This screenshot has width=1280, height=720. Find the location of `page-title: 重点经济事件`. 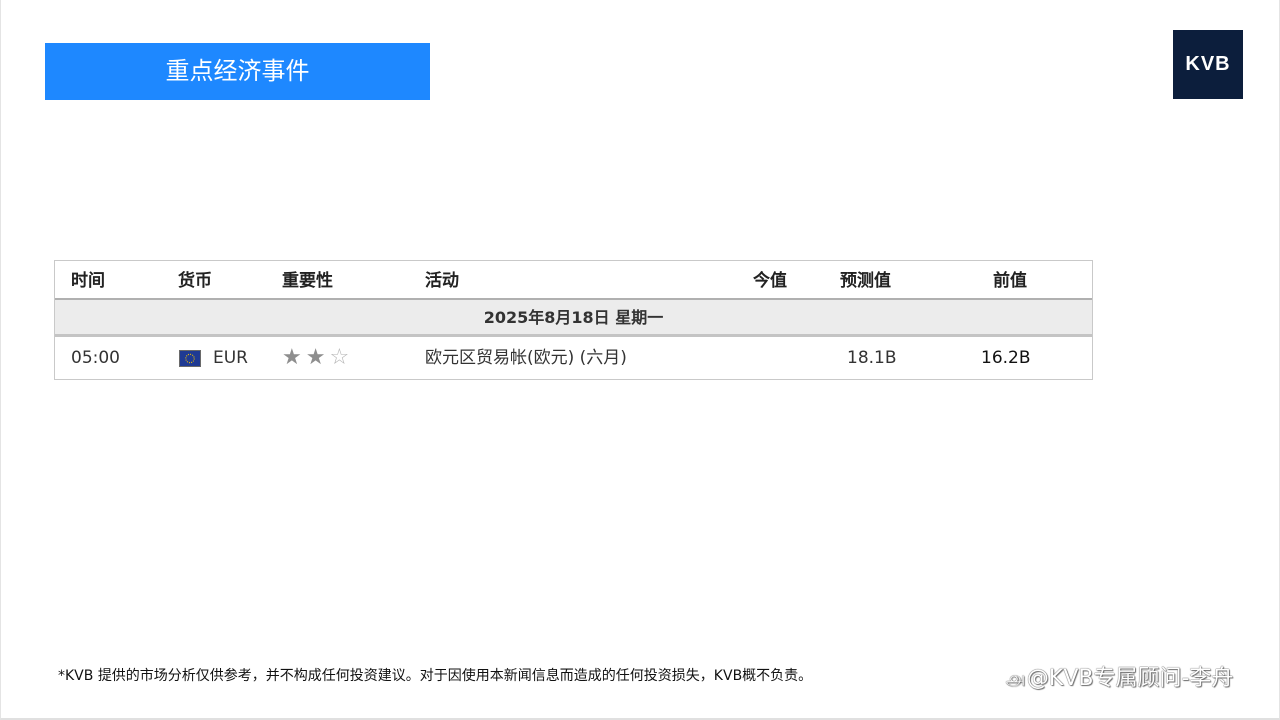

page-title: 重点经济事件 is located at coordinates (237, 71).